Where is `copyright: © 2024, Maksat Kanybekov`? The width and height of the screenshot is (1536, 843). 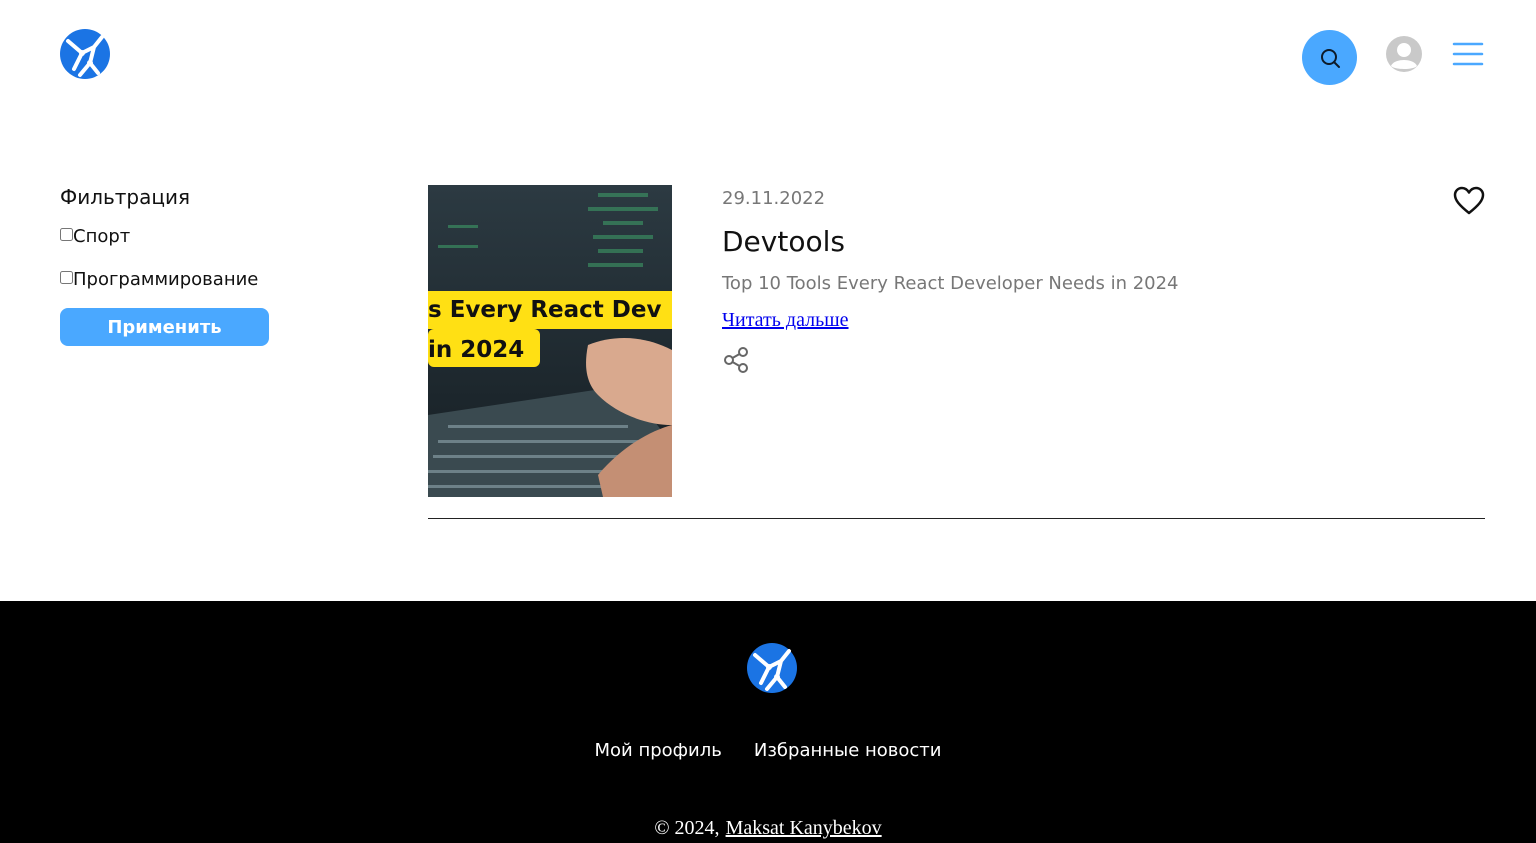 copyright: © 2024, Maksat Kanybekov is located at coordinates (768, 828).